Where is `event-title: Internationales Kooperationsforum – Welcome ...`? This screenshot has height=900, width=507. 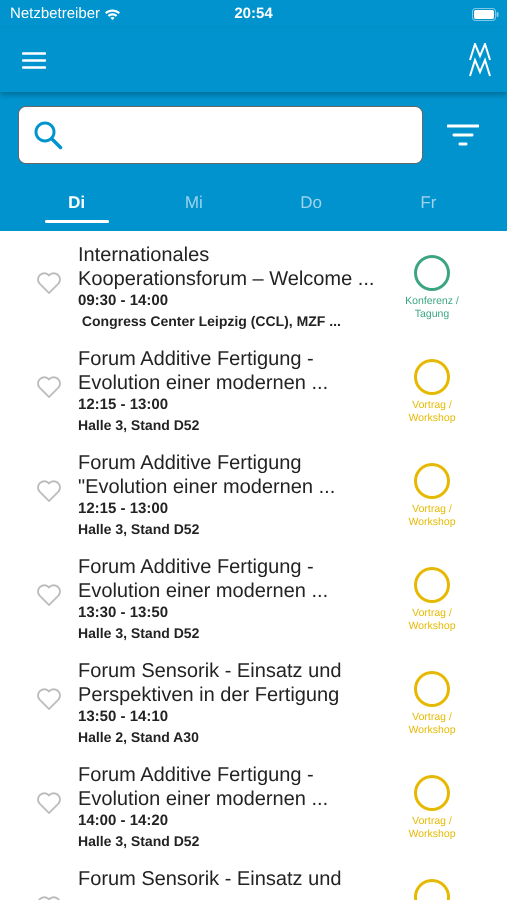
event-title: Internationales Kooperationsforum – Welcome ... is located at coordinates (227, 266).